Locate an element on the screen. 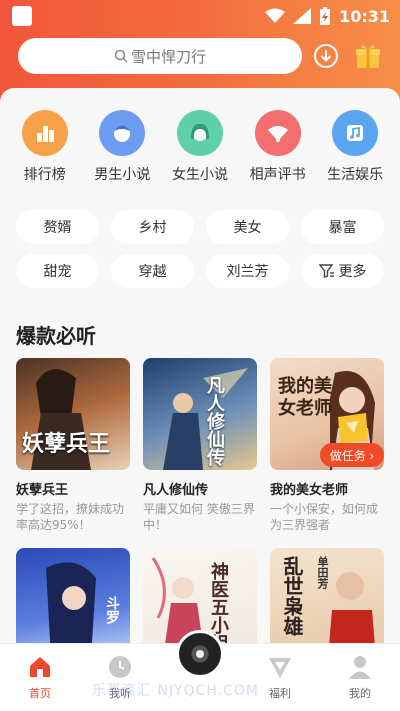 The image size is (400, 711). book-cover: 乱世枭雄 单田芳 is located at coordinates (327, 598).